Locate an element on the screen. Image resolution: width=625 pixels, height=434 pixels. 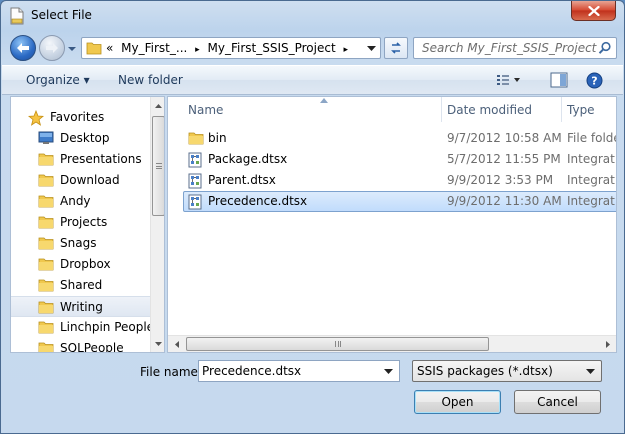
sidebar-item-label: Andy is located at coordinates (75, 201).